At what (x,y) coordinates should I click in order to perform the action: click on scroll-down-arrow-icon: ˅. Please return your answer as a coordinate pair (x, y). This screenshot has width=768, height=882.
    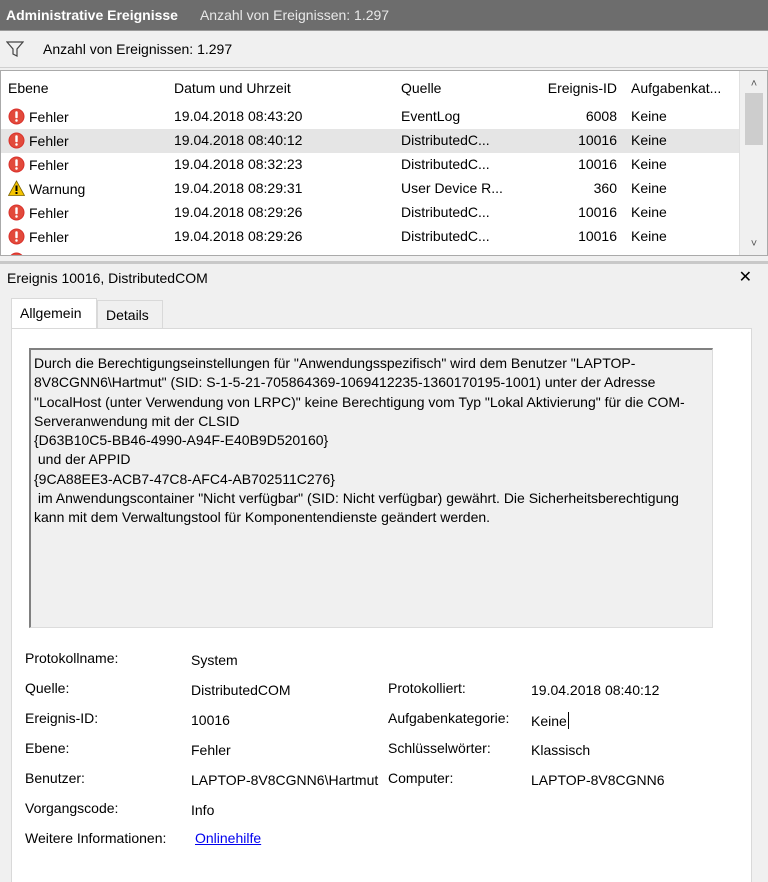
    Looking at the image, I should click on (753, 244).